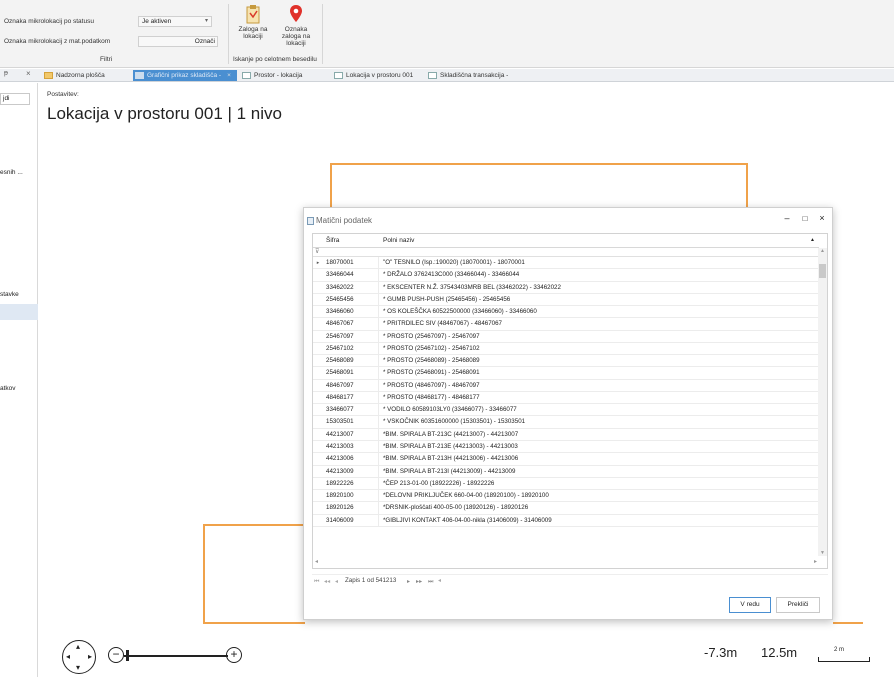  Describe the element at coordinates (351, 496) in the screenshot. I see `cell-sifra: 18920100` at that location.